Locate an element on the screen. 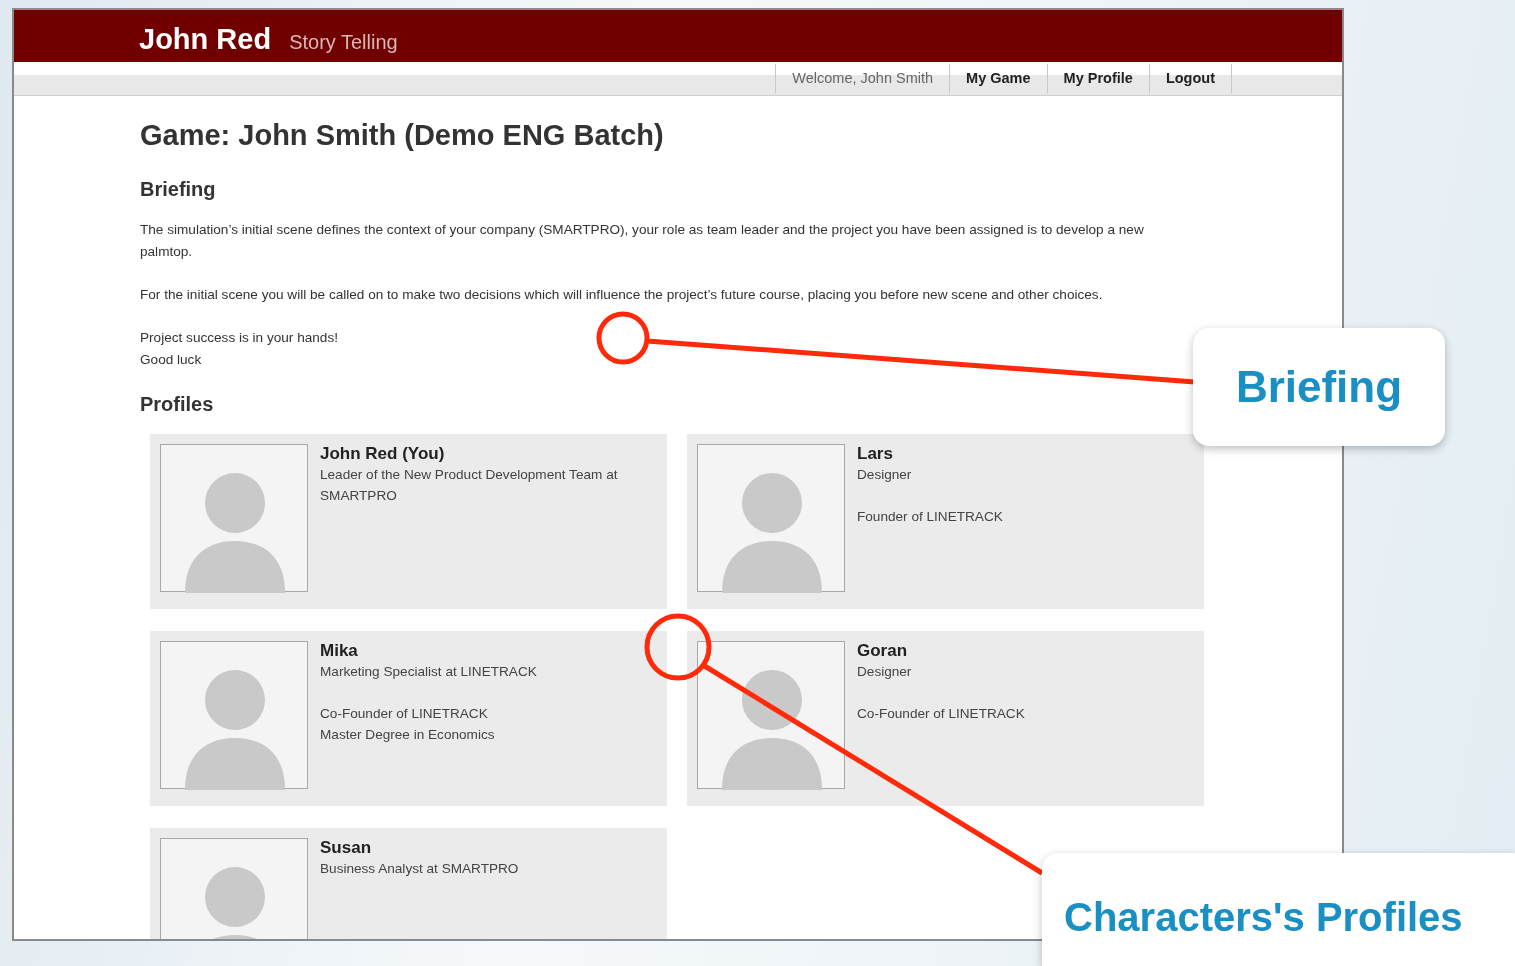 This screenshot has width=1515, height=966. callout-label: Characters's Profiles is located at coordinates (1278, 909).